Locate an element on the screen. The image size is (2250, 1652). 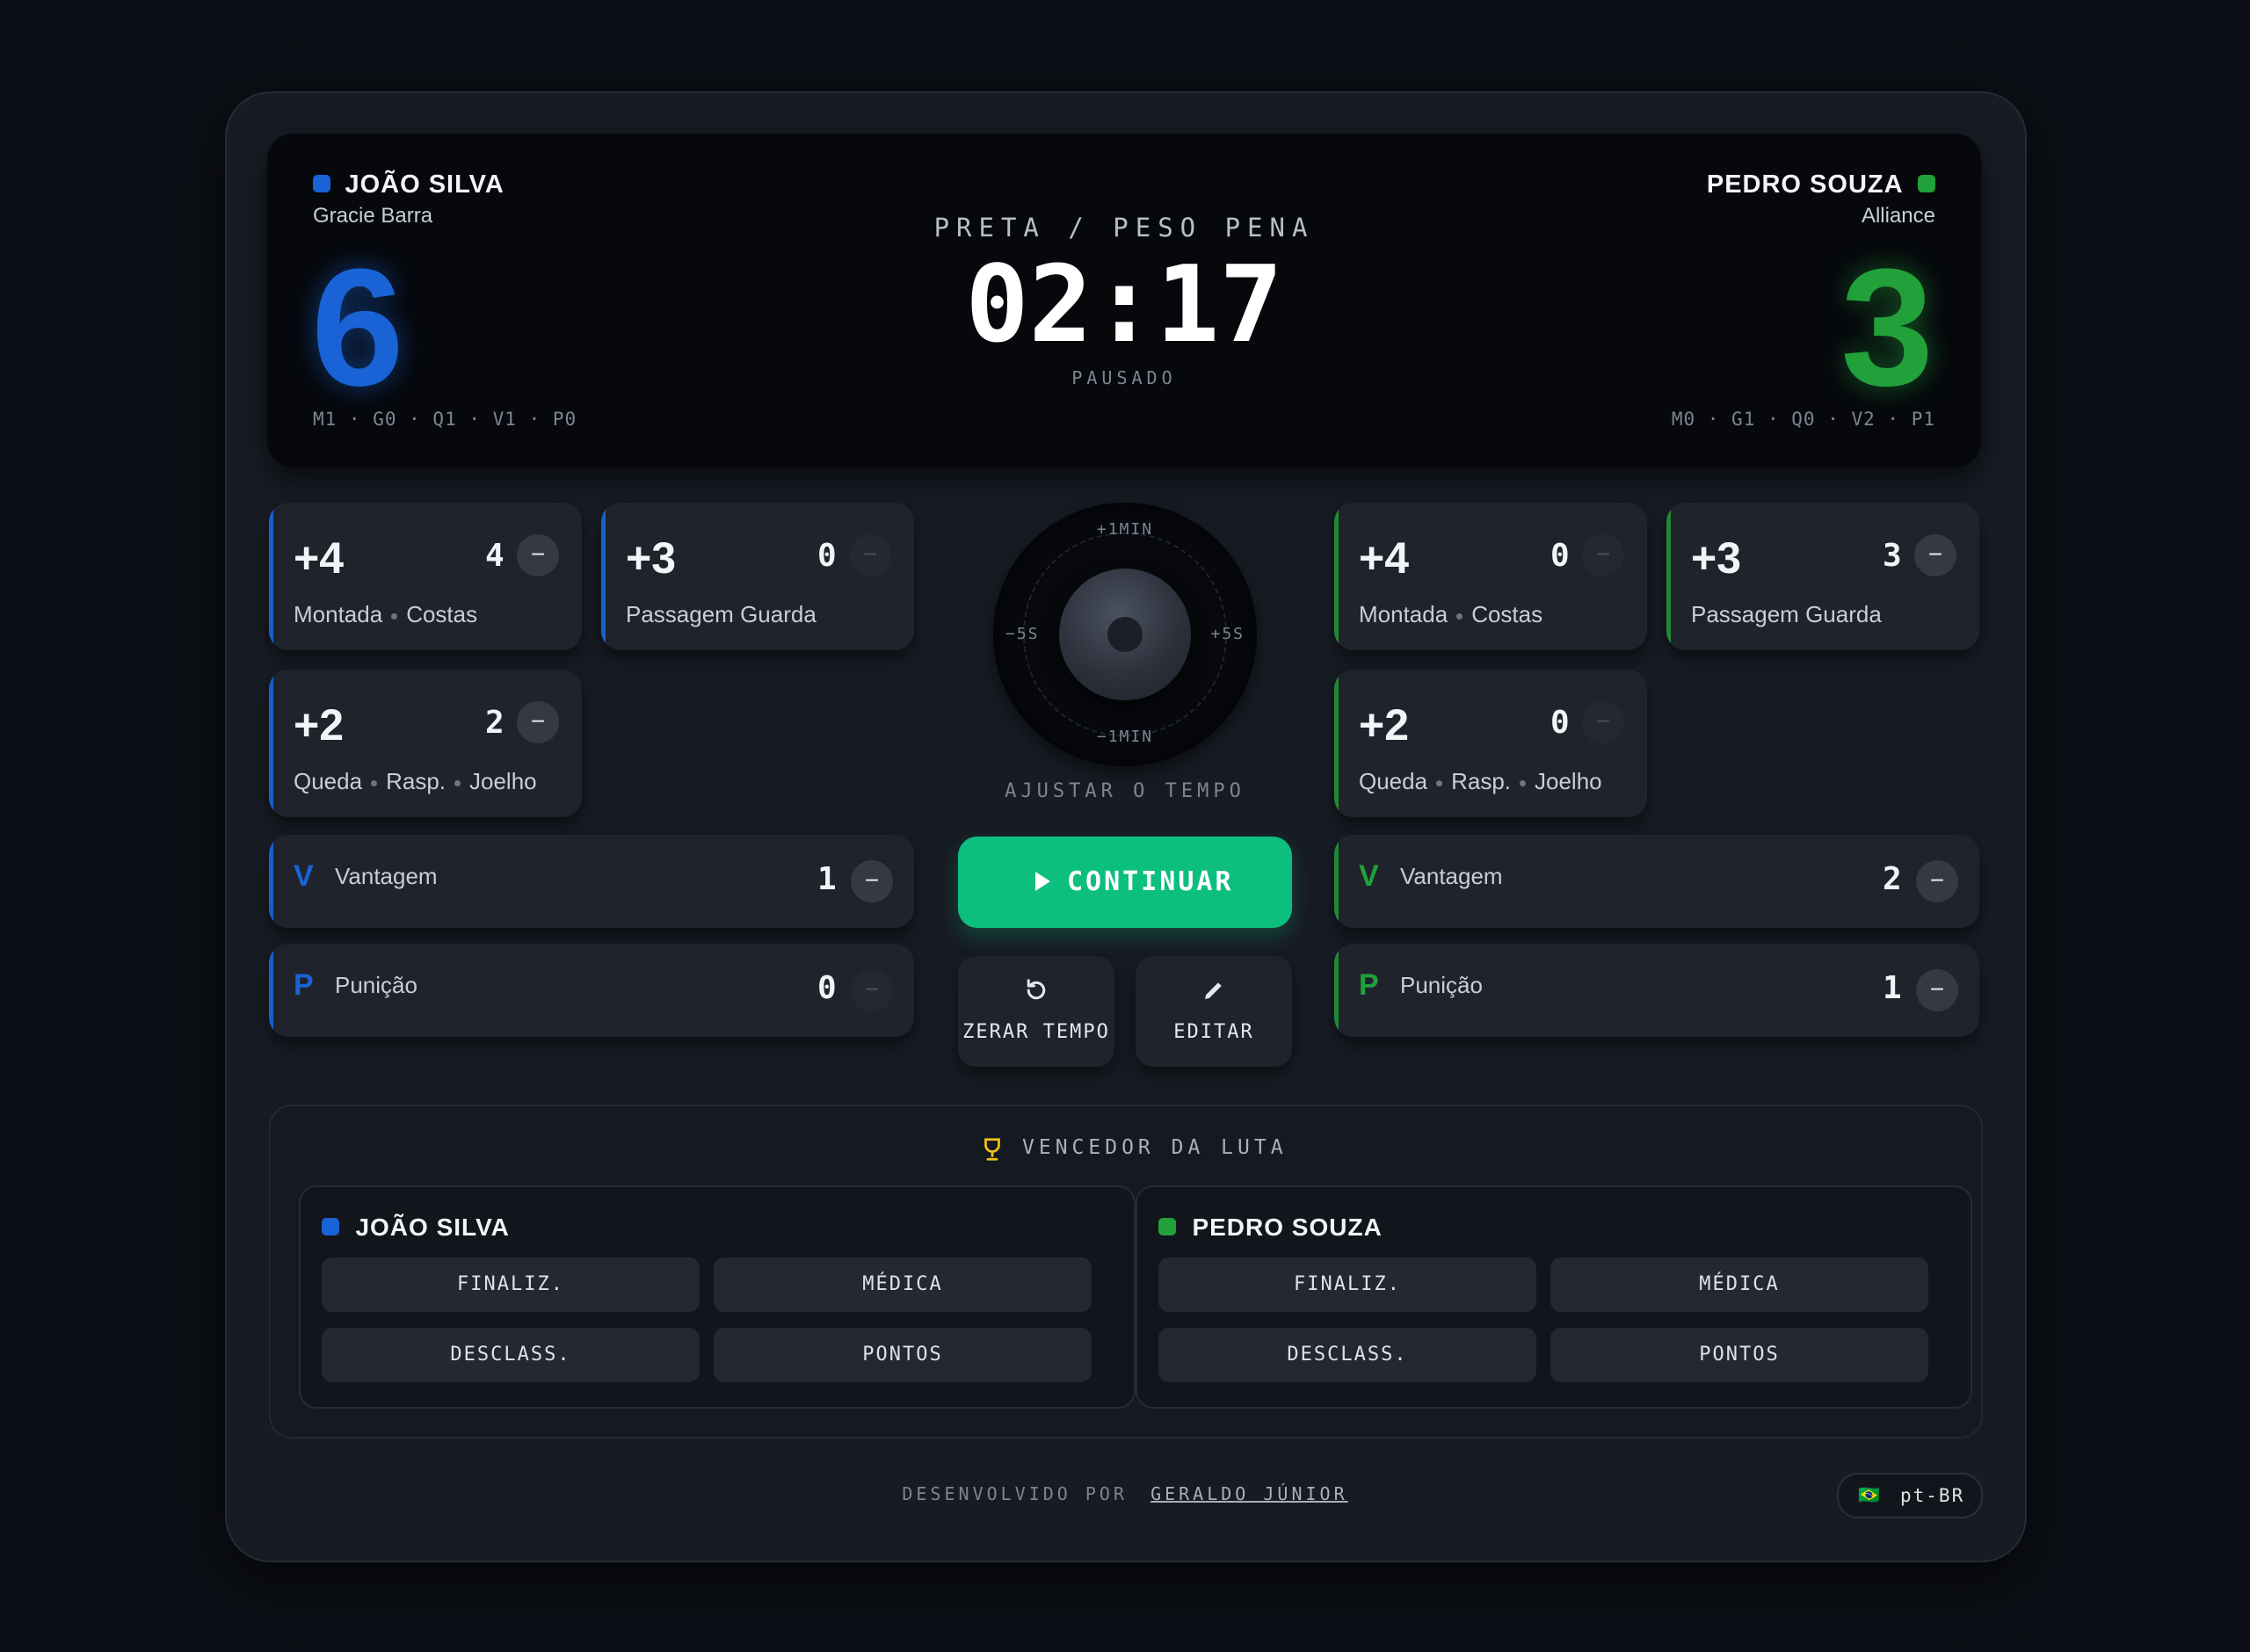
left-penalty-card: P Punição 0 − is located at coordinates (591, 990).